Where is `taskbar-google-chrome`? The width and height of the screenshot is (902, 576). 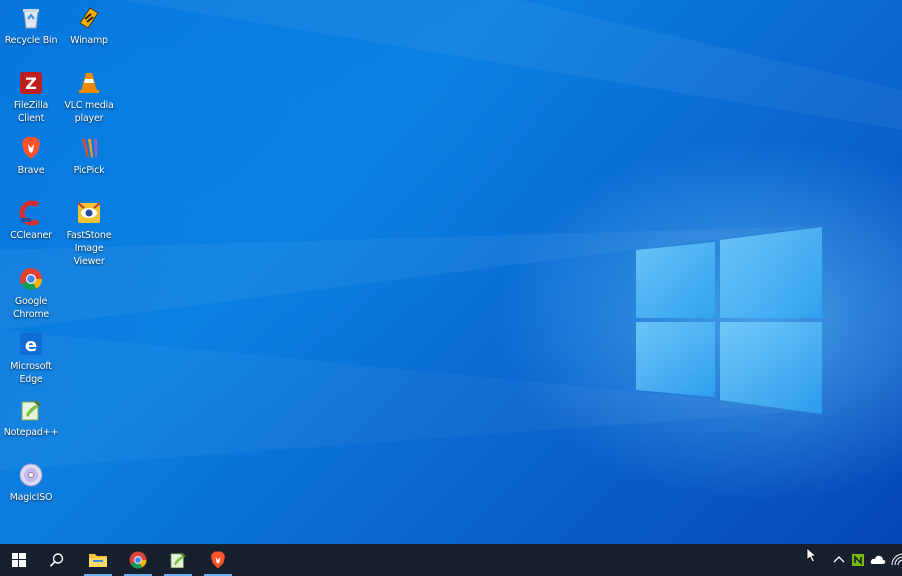 taskbar-google-chrome is located at coordinates (138, 560).